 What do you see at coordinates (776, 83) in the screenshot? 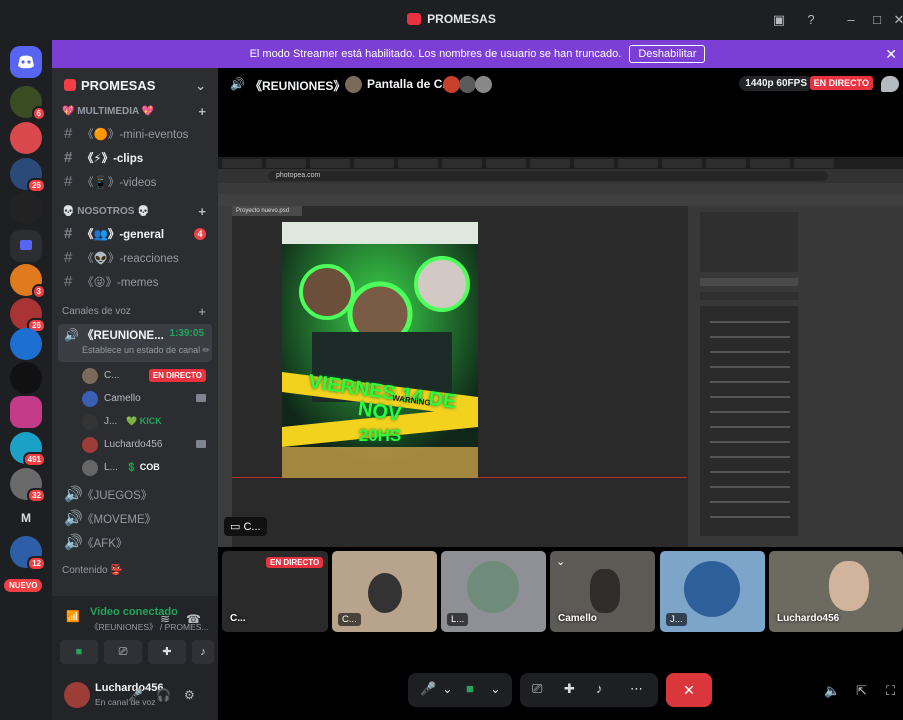
I see `stream-quality-badge: 1440p 60FPS` at bounding box center [776, 83].